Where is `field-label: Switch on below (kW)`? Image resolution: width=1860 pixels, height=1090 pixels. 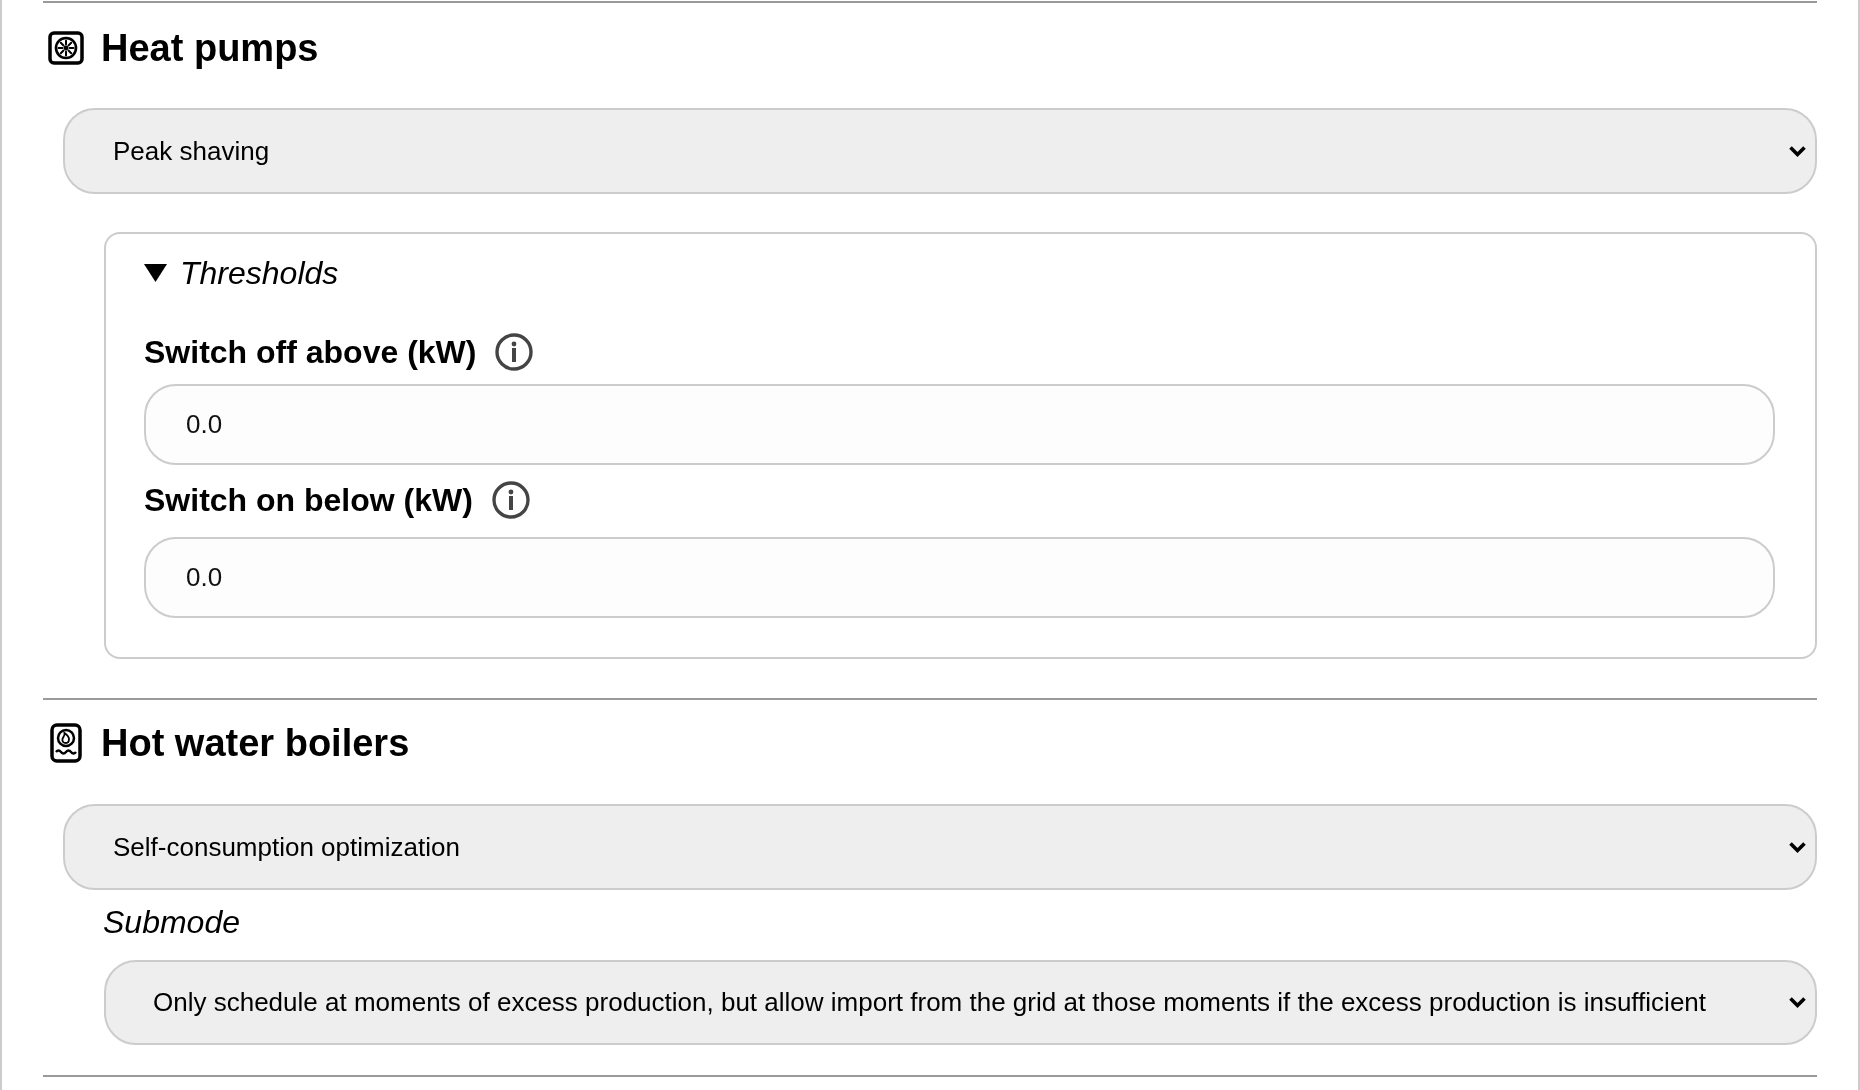
field-label: Switch on below (kW) is located at coordinates (308, 500).